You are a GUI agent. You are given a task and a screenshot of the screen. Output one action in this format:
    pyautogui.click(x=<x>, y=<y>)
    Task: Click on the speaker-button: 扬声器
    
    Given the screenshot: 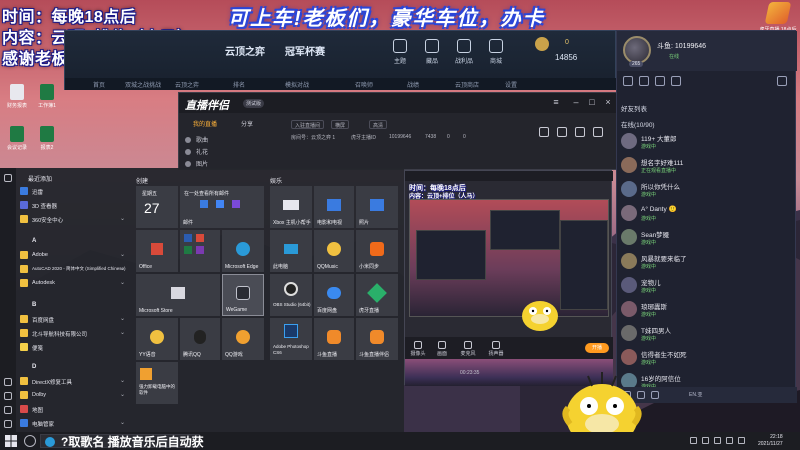 What is the action you would take?
    pyautogui.click(x=496, y=349)
    